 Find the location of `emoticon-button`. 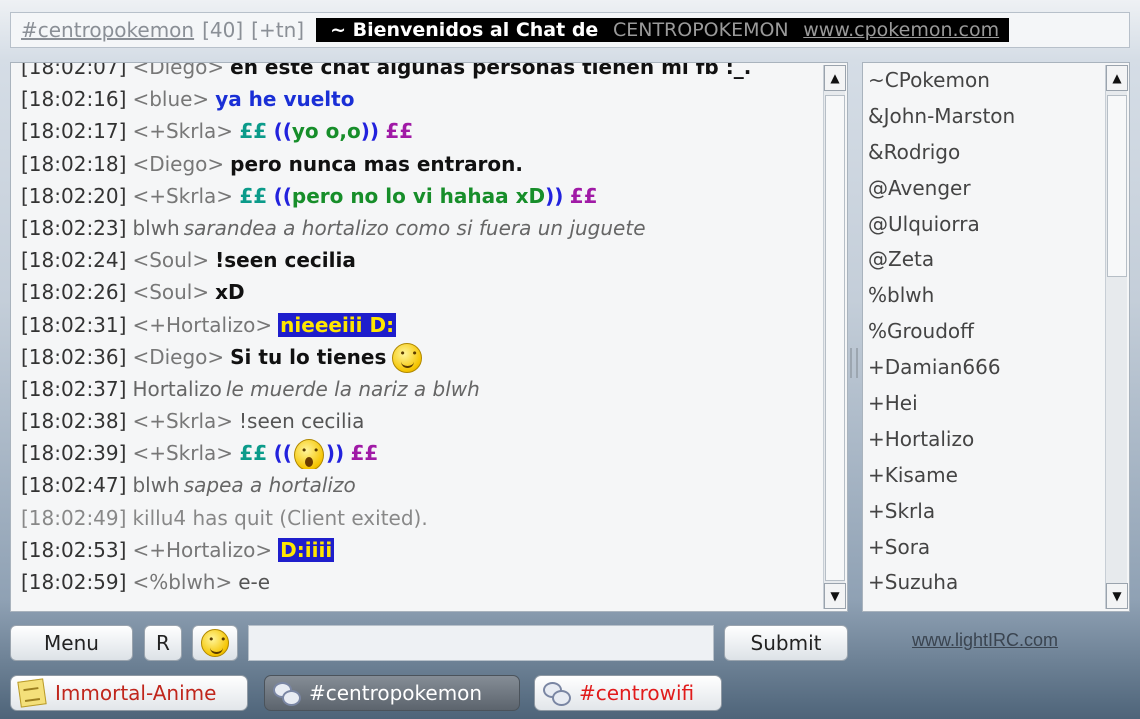

emoticon-button is located at coordinates (215, 643).